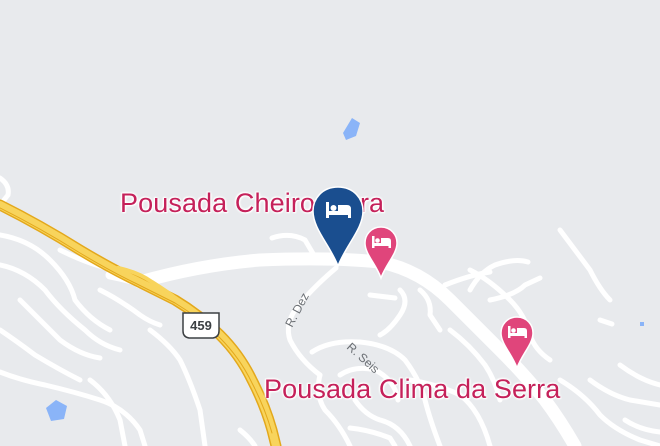 The width and height of the screenshot is (660, 446). Describe the element at coordinates (338, 227) in the screenshot. I see `selected-pin-pousada-cheiro` at that location.